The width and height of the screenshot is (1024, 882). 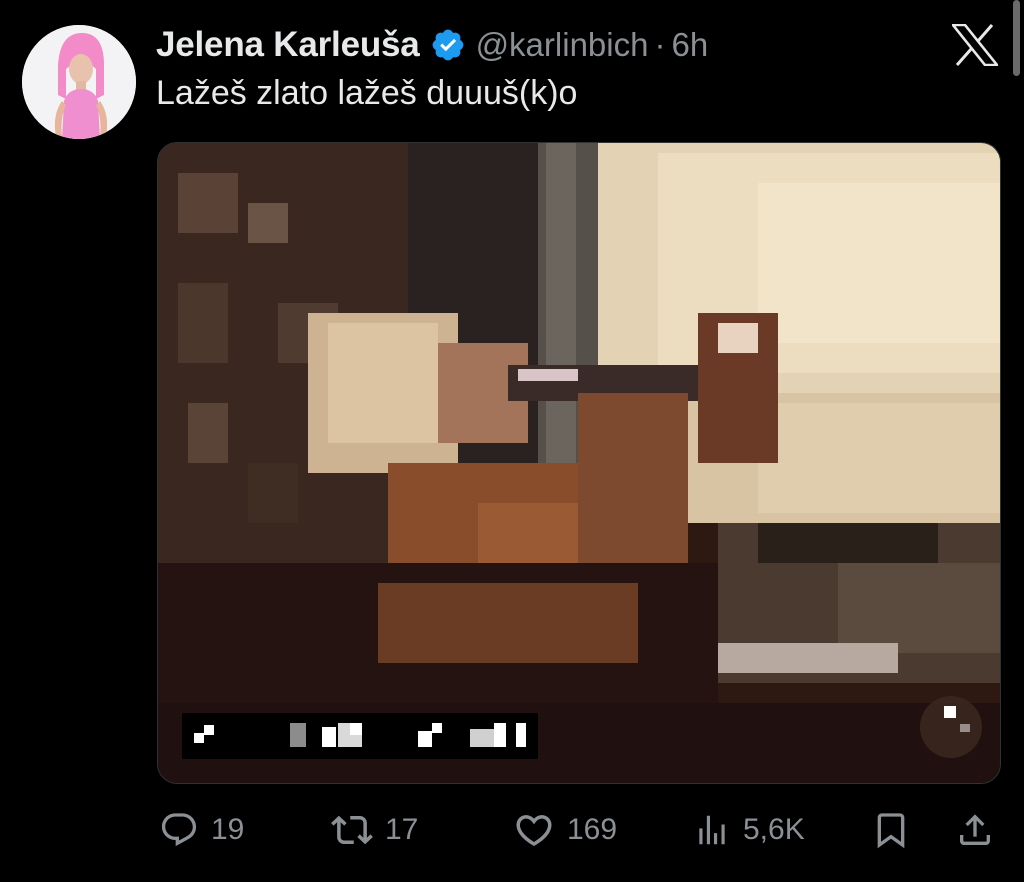 I want to click on like-count: 169, so click(x=592, y=829).